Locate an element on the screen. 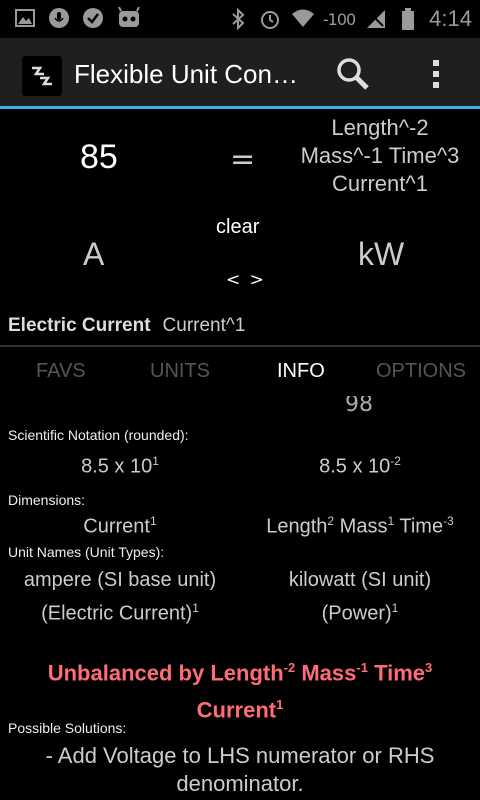 The width and height of the screenshot is (480, 800). clock: 4:14 is located at coordinates (450, 18).